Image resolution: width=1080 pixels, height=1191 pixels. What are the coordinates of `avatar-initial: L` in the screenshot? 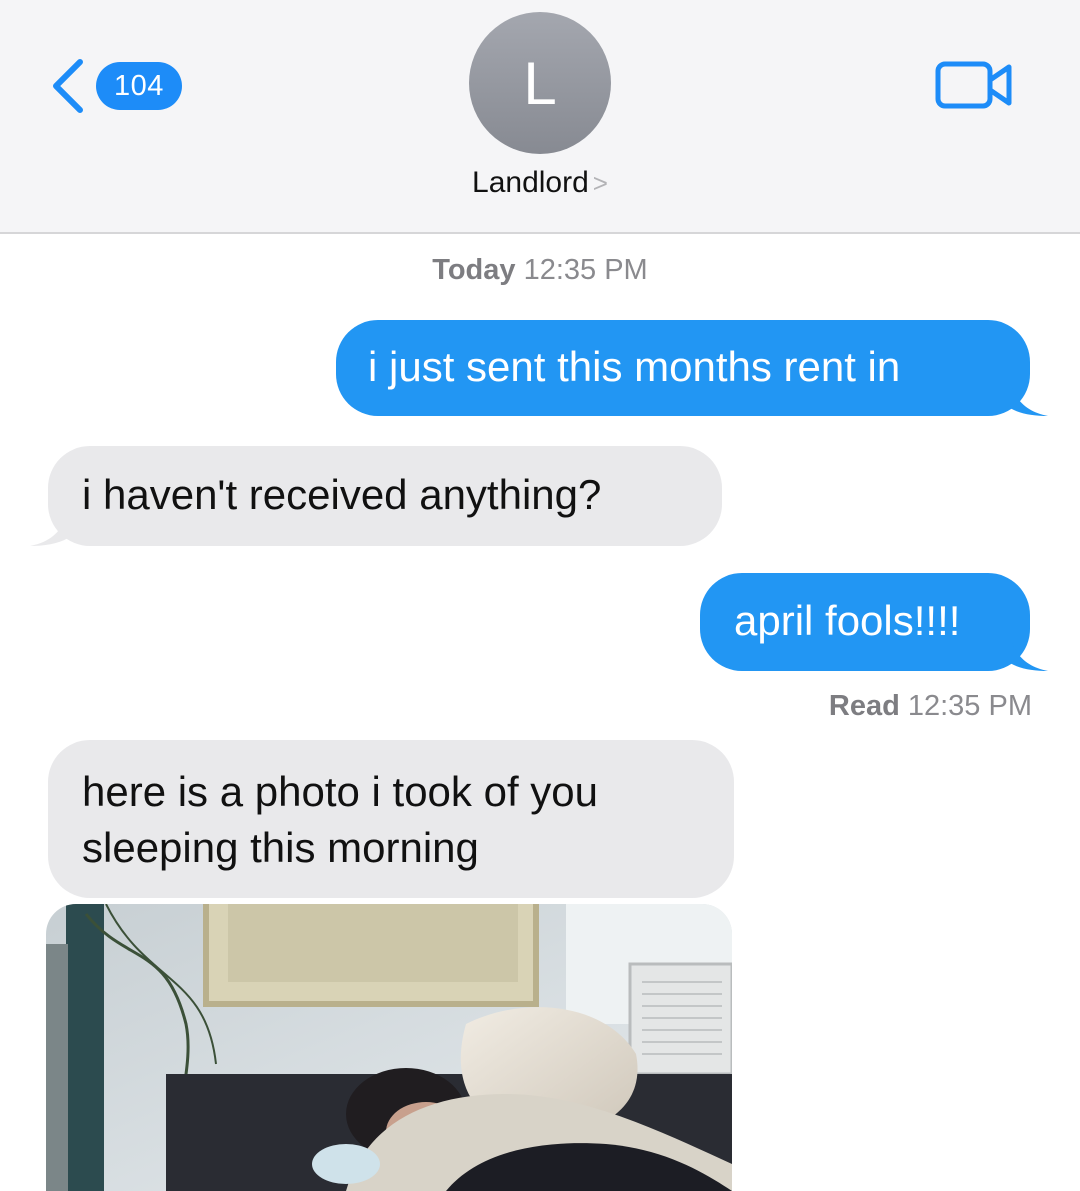 It's located at (540, 83).